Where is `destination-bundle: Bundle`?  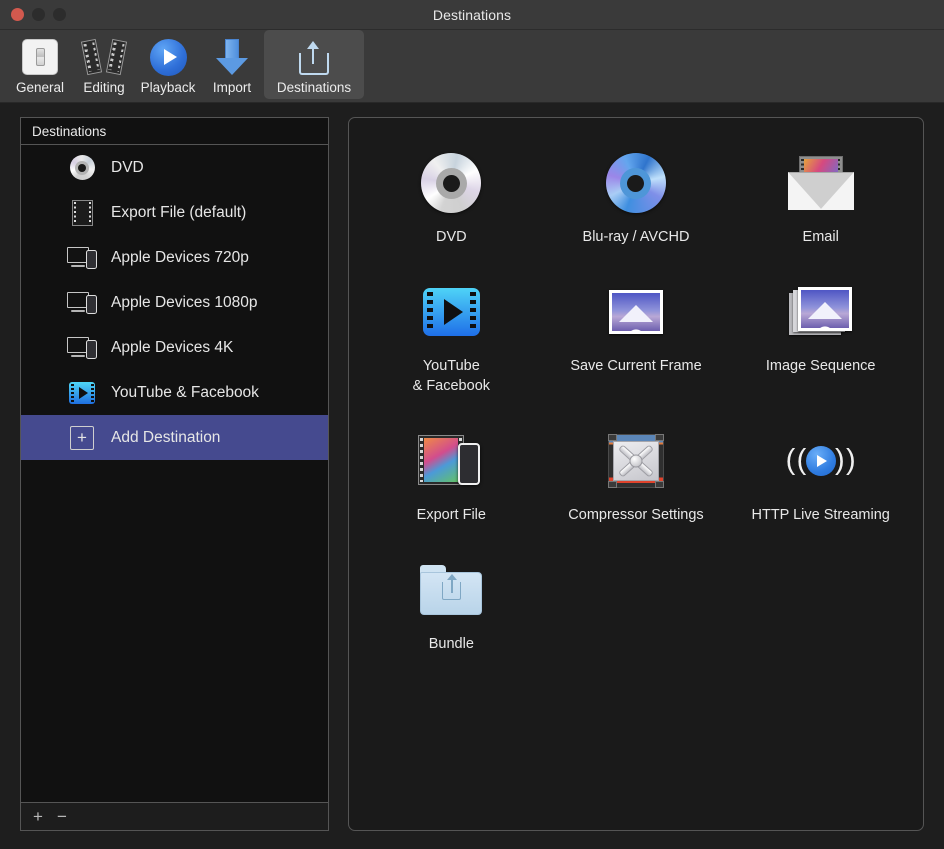 destination-bundle: Bundle is located at coordinates (451, 602).